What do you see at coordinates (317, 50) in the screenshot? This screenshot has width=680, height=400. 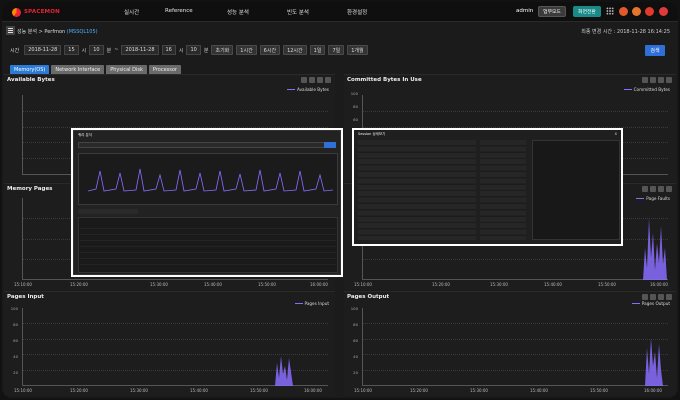 I see `quick-1d-button: 1일` at bounding box center [317, 50].